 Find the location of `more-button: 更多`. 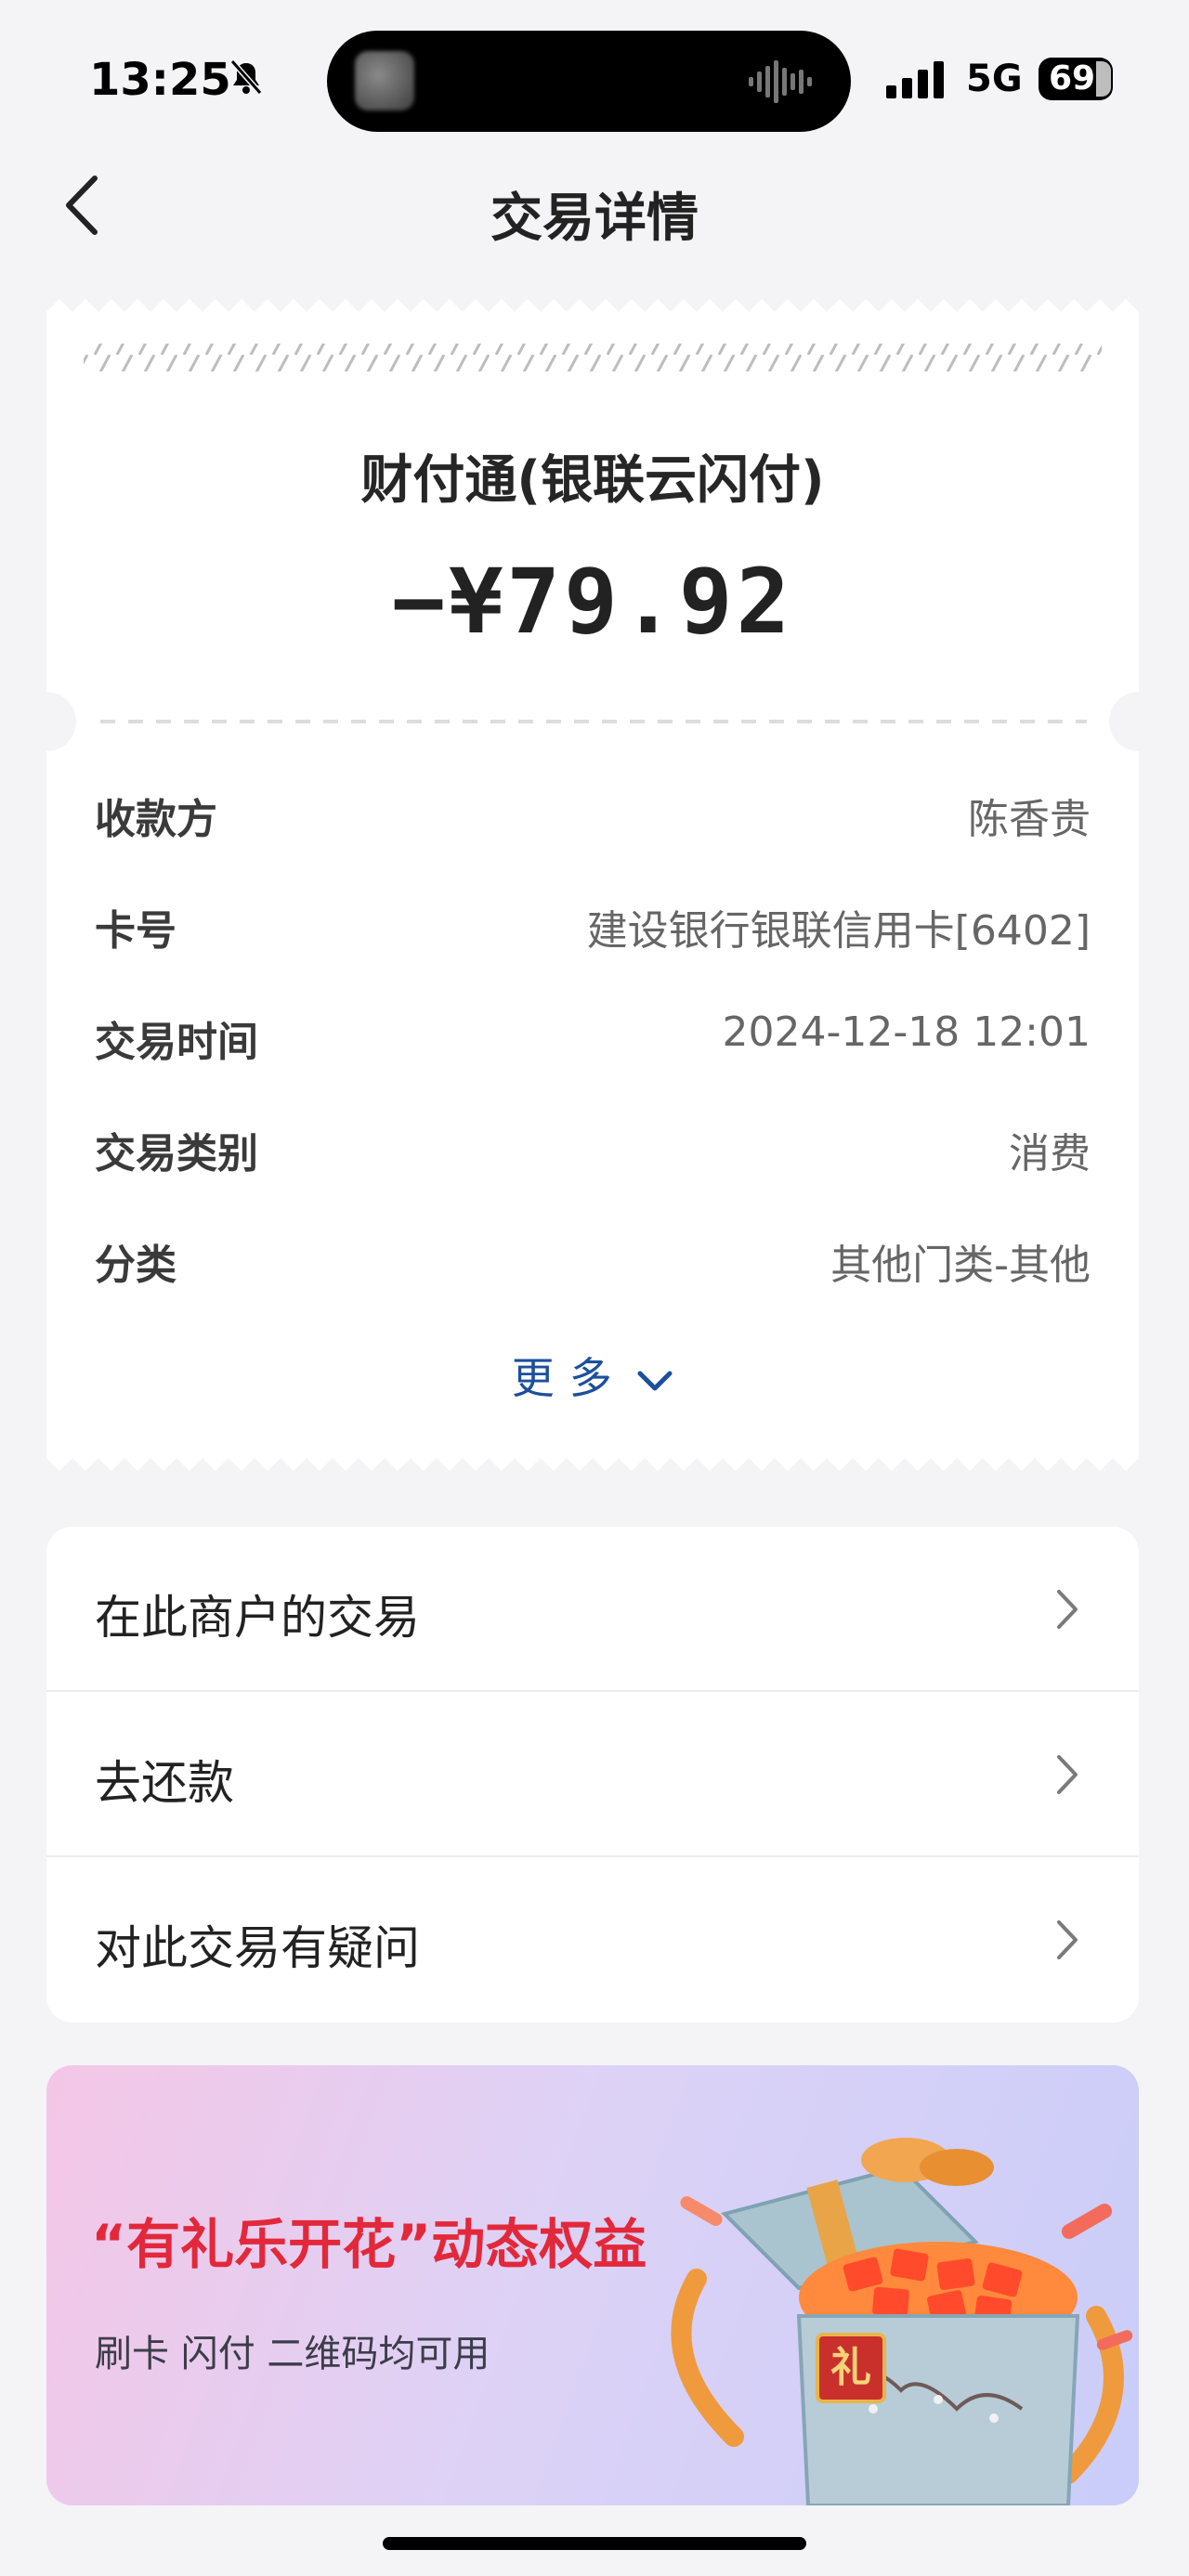

more-button: 更多 is located at coordinates (593, 1375).